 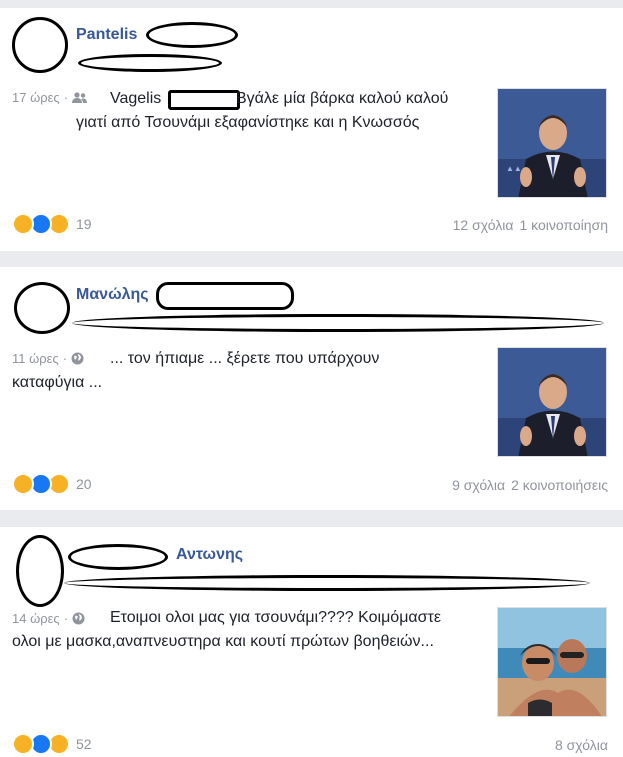 What do you see at coordinates (483, 225) in the screenshot?
I see `comments-link: 12 σχόλια` at bounding box center [483, 225].